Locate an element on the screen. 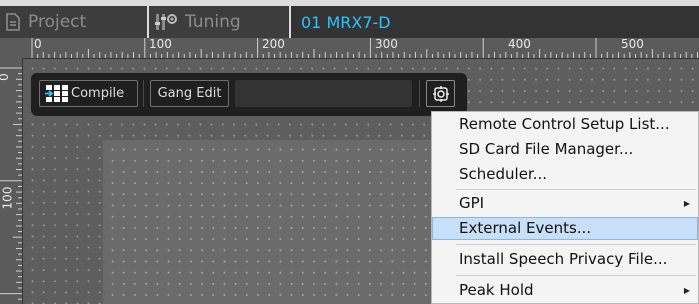 This screenshot has height=304, width=699. ruler-label-500: 500 is located at coordinates (632, 44).